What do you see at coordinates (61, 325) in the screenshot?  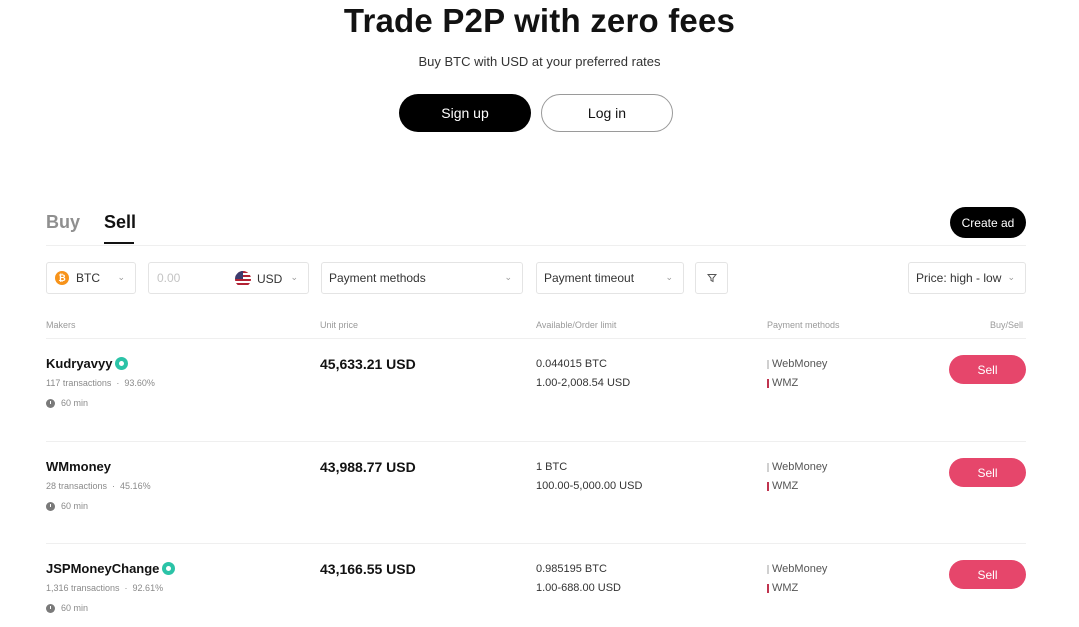 I see `column-header-makers: Makers` at bounding box center [61, 325].